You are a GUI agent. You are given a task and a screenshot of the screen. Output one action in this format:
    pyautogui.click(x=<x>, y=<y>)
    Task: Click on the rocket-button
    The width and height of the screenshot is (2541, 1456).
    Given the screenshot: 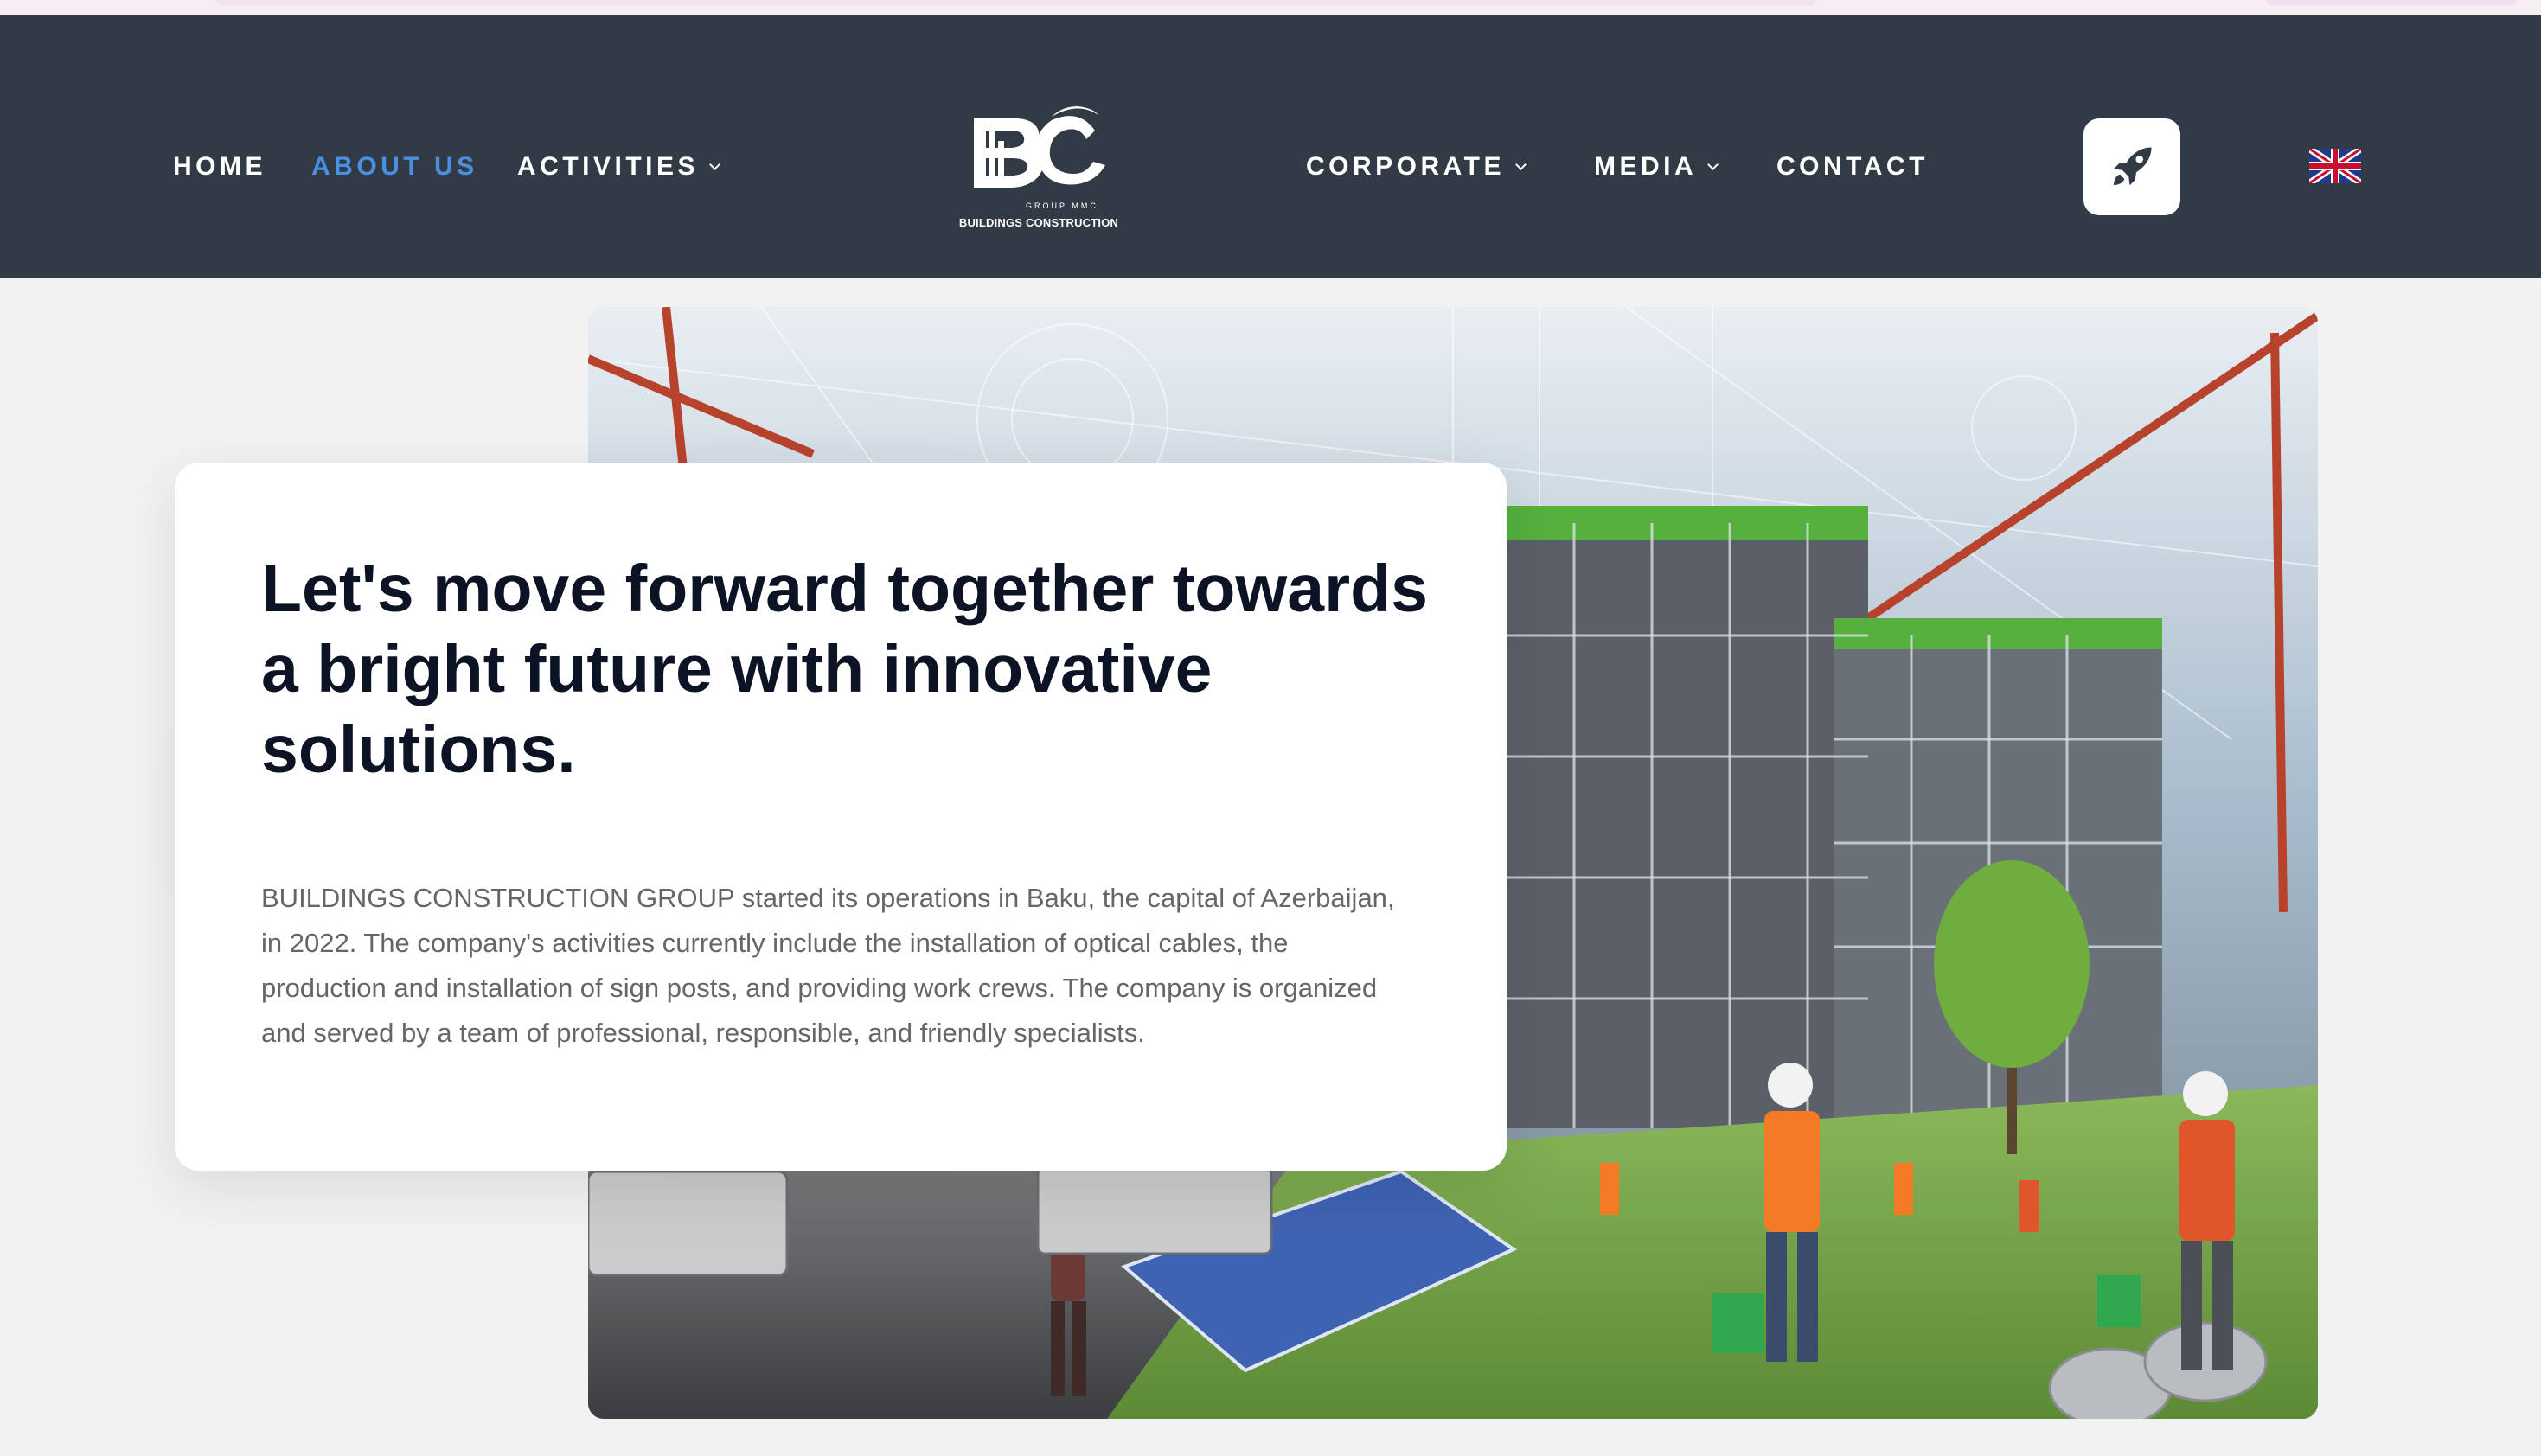 What is the action you would take?
    pyautogui.click(x=2131, y=167)
    